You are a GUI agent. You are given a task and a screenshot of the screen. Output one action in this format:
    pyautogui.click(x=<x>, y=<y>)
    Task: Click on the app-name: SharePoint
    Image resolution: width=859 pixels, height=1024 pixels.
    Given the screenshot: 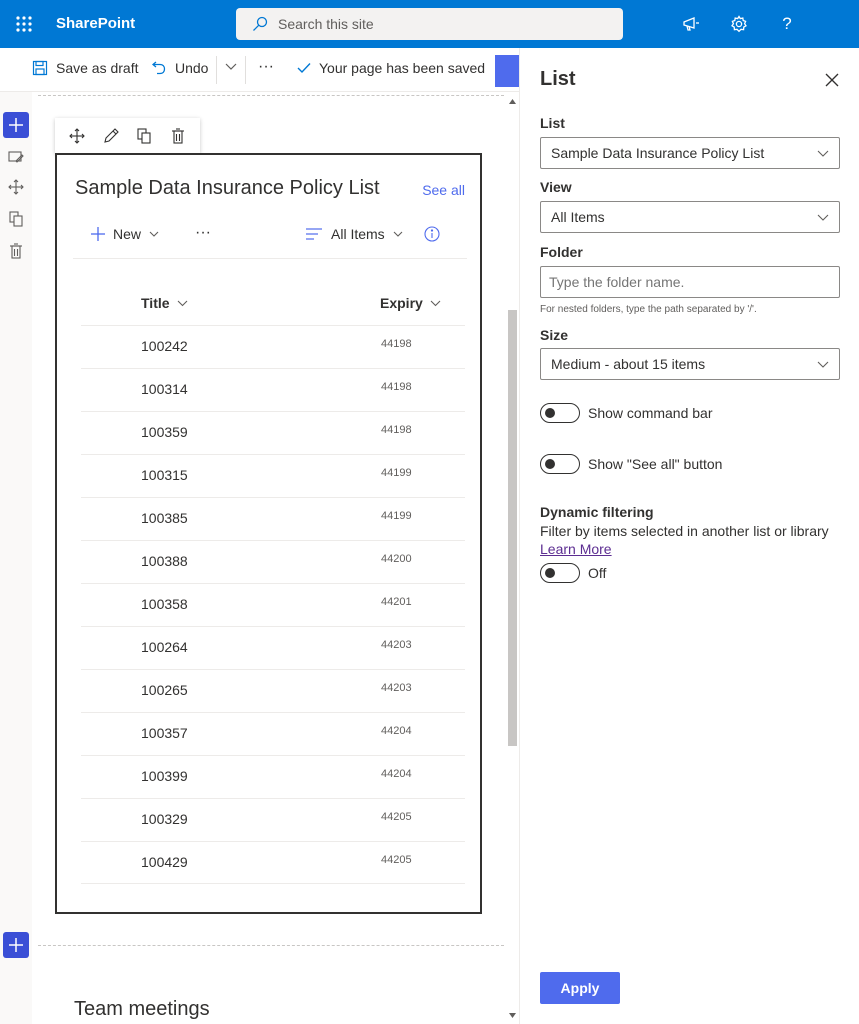 What is the action you would take?
    pyautogui.click(x=95, y=23)
    